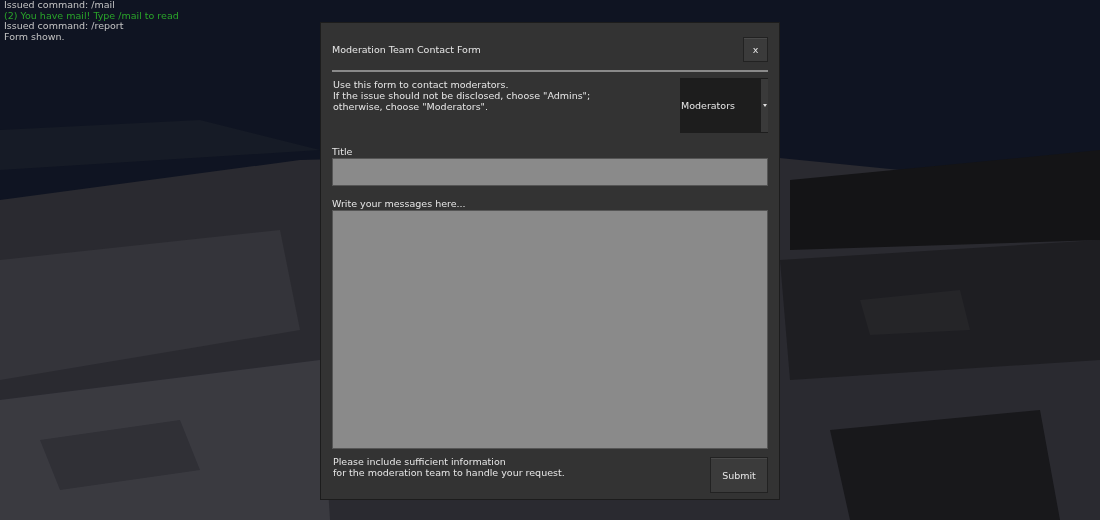 Image resolution: width=1100 pixels, height=520 pixels. I want to click on recipient-dropdown: Moderators, so click(724, 105).